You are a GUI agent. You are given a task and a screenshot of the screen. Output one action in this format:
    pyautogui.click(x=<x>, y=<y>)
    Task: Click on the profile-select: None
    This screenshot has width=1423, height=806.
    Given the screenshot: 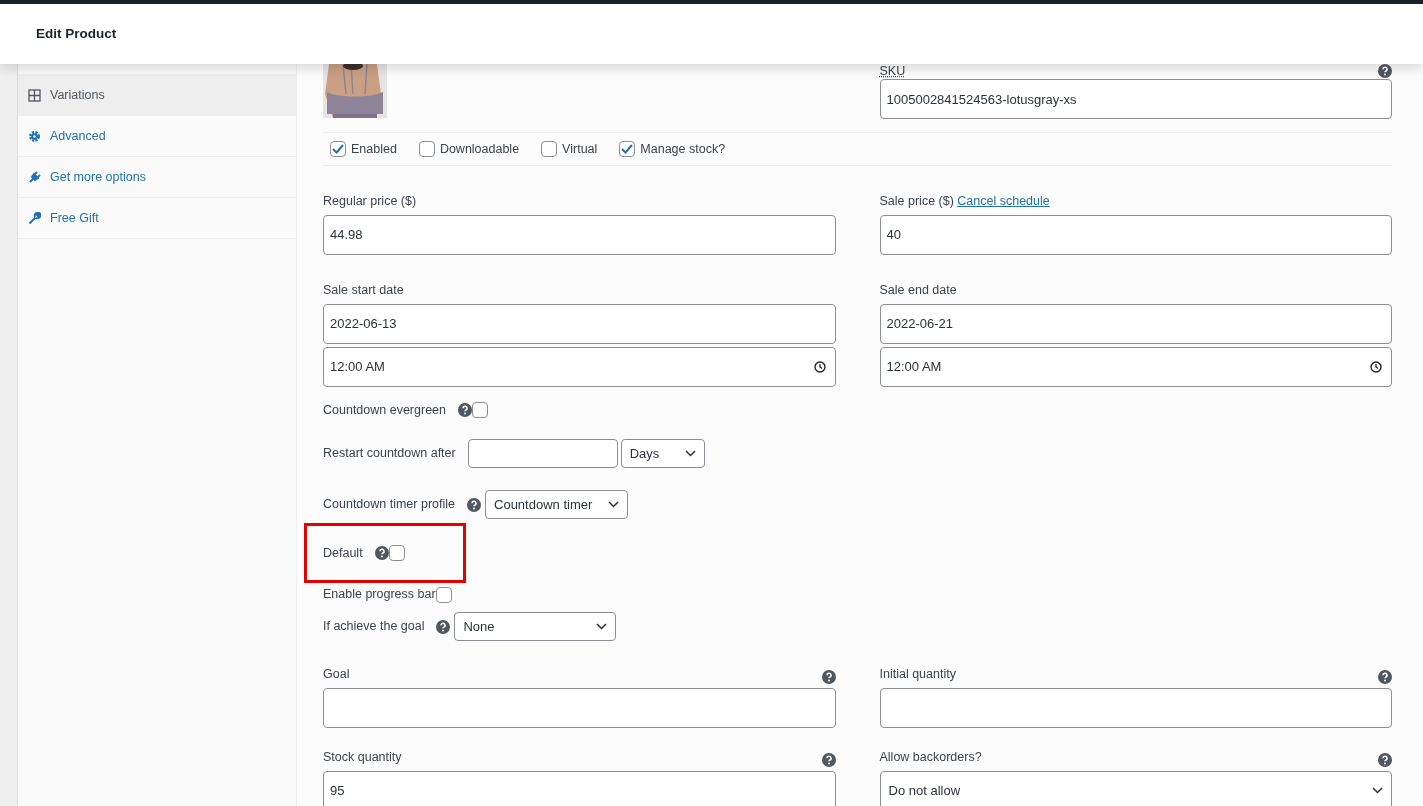 What is the action you would take?
    pyautogui.click(x=535, y=626)
    